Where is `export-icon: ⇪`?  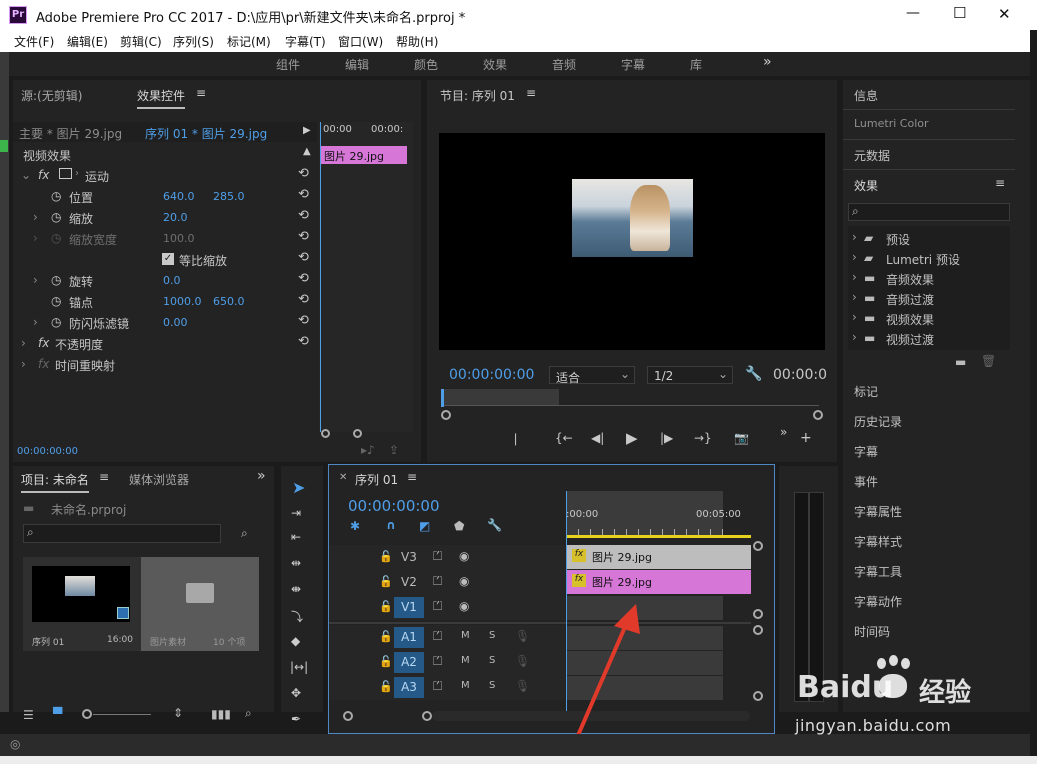
export-icon: ⇪ is located at coordinates (394, 450).